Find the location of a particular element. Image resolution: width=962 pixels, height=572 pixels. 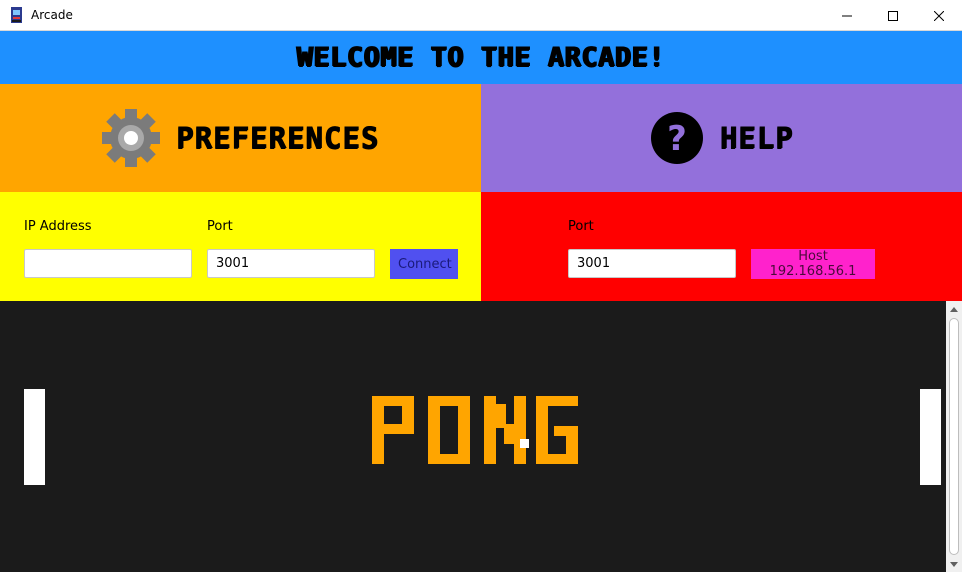

ip-address-label: IP Address is located at coordinates (58, 226).